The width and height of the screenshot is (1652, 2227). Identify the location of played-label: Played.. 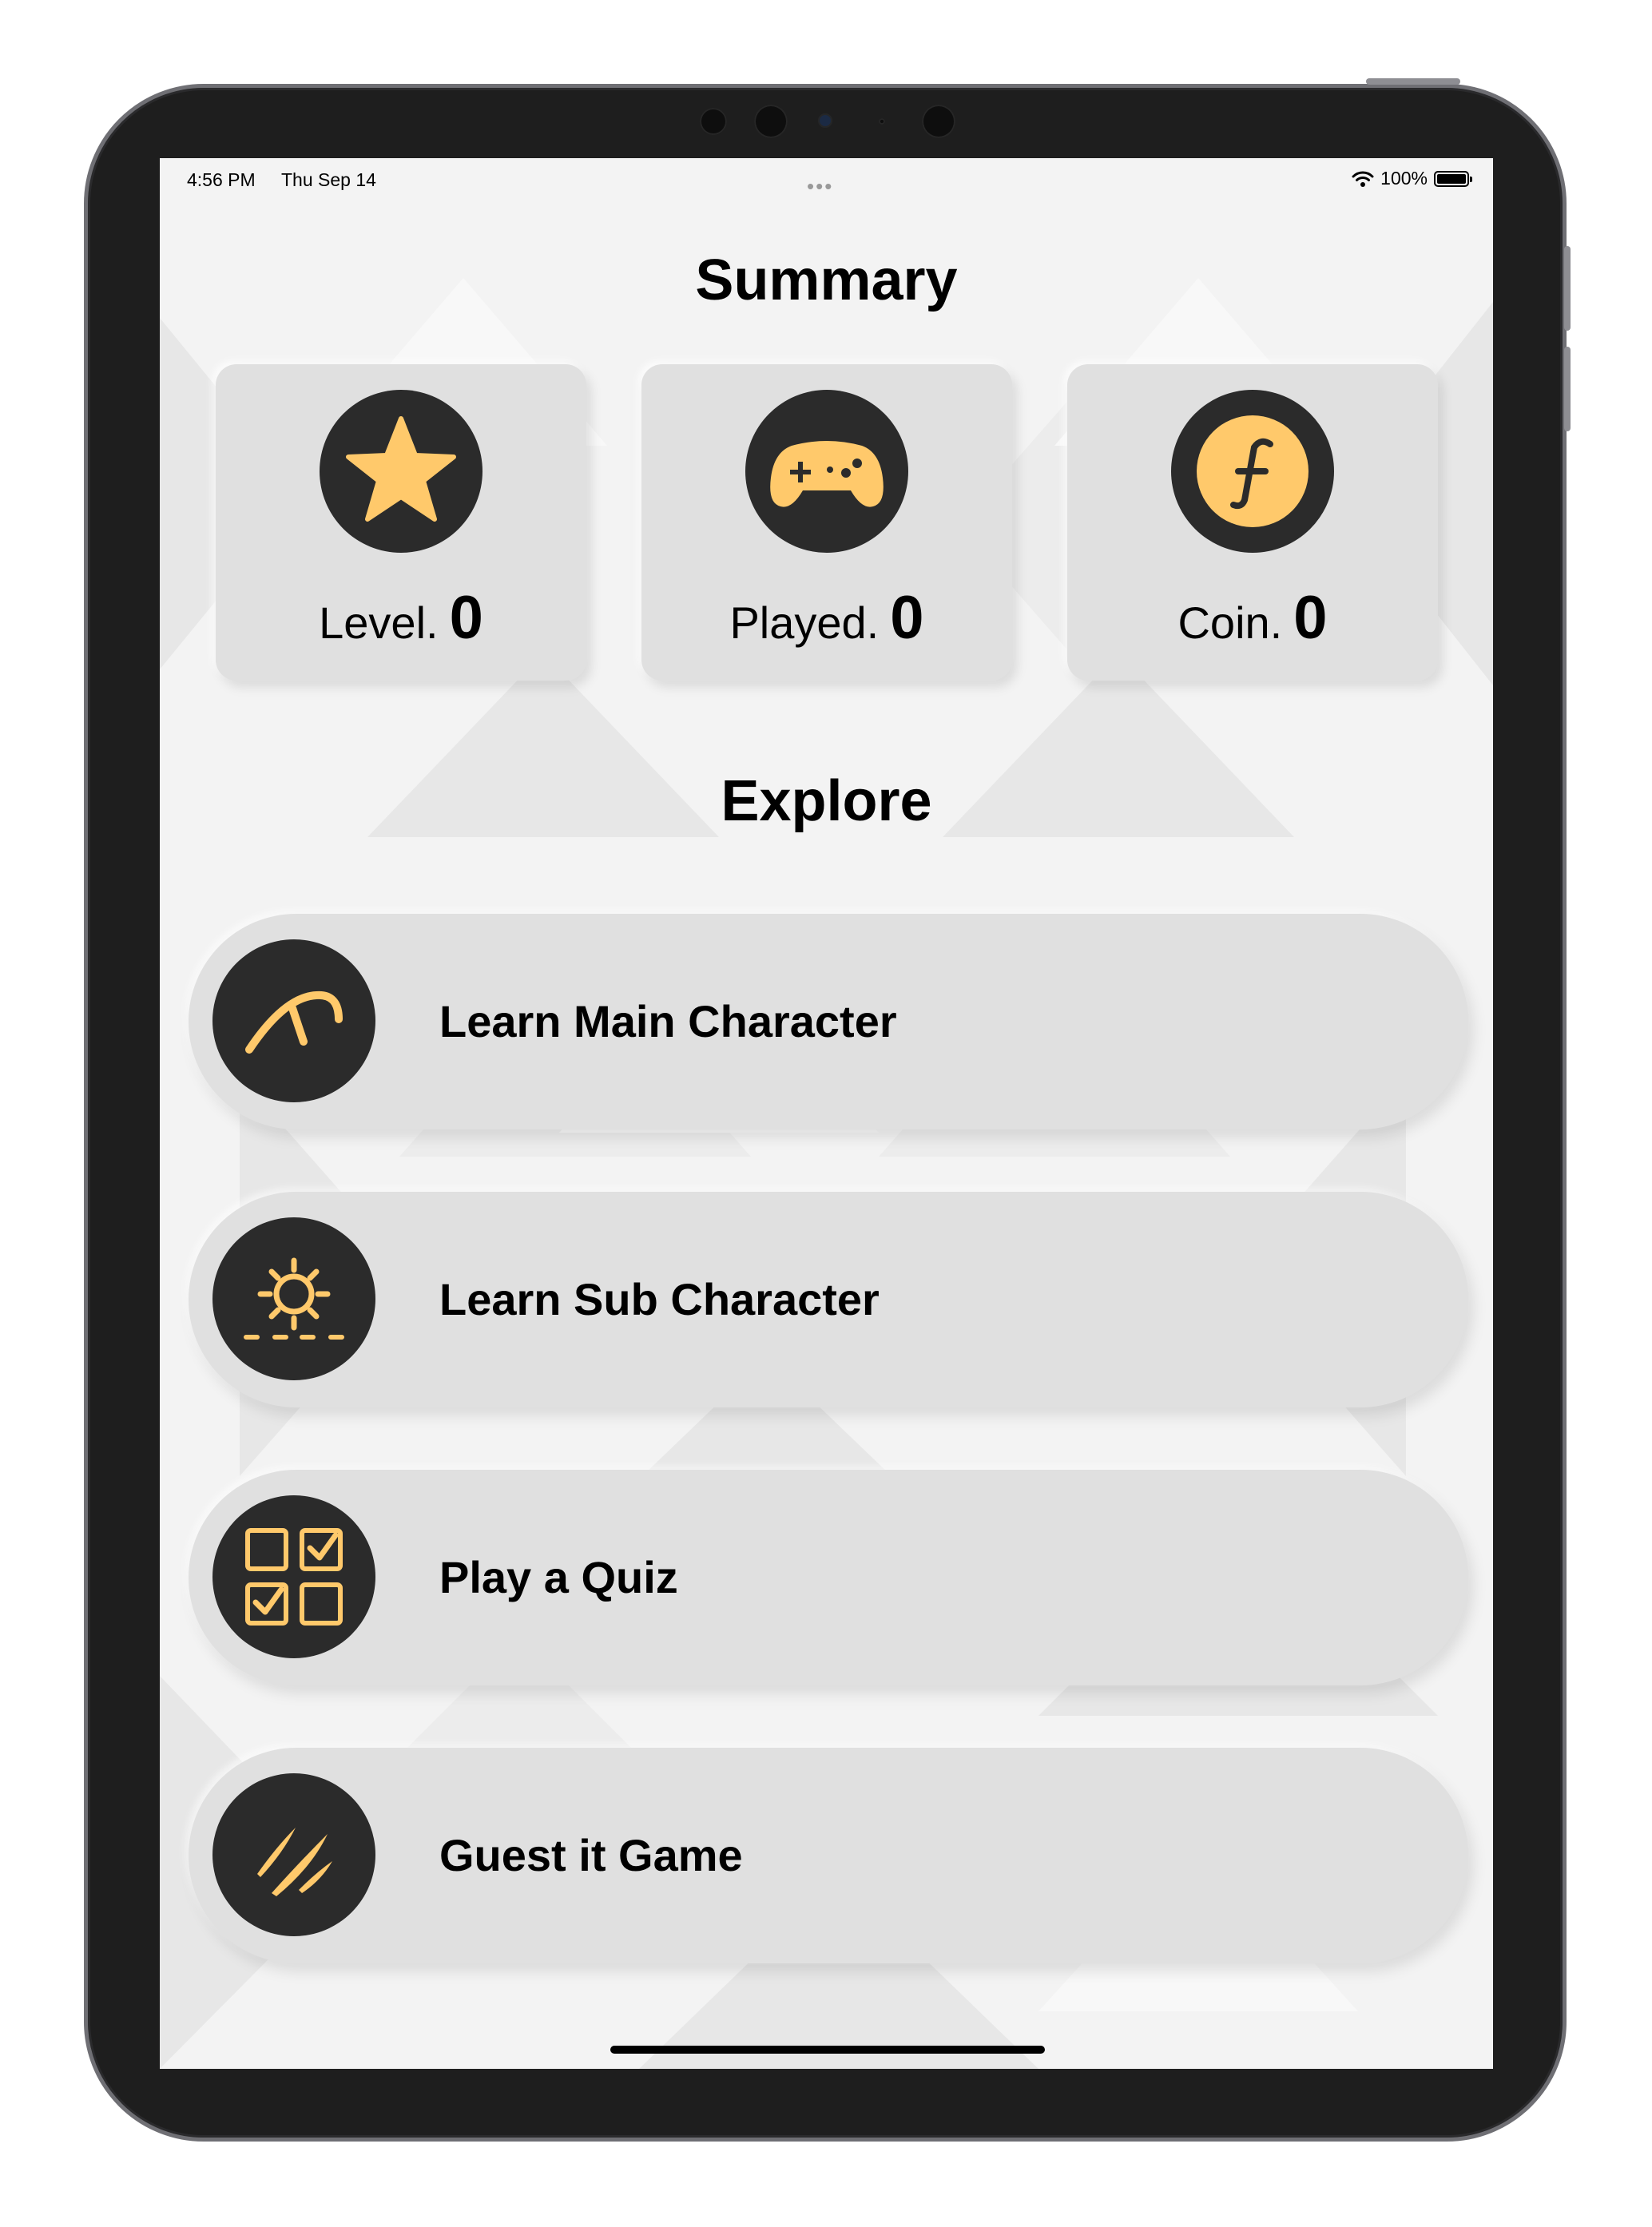
(804, 623).